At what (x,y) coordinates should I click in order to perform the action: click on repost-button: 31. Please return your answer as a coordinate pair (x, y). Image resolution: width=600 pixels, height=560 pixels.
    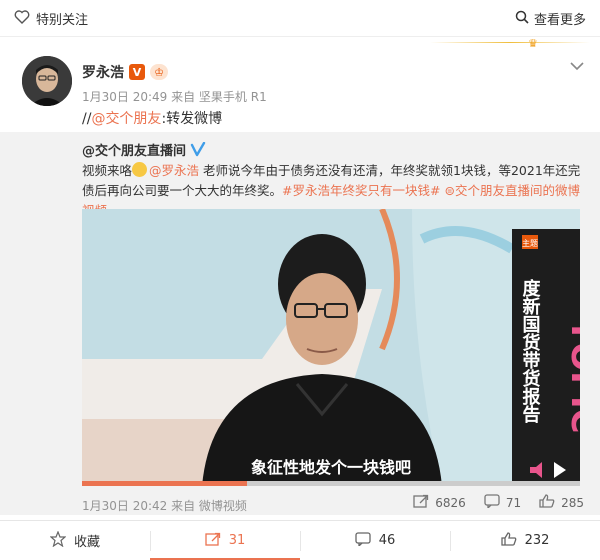
    Looking at the image, I should click on (225, 540).